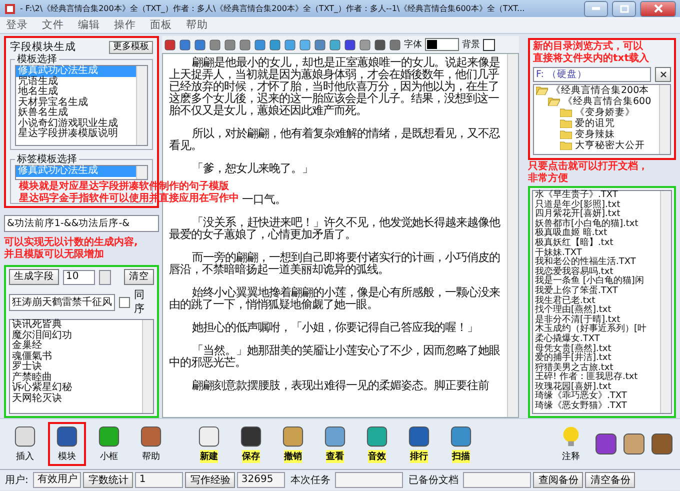  I want to click on more-templates-button: 更多模板, so click(131, 47).